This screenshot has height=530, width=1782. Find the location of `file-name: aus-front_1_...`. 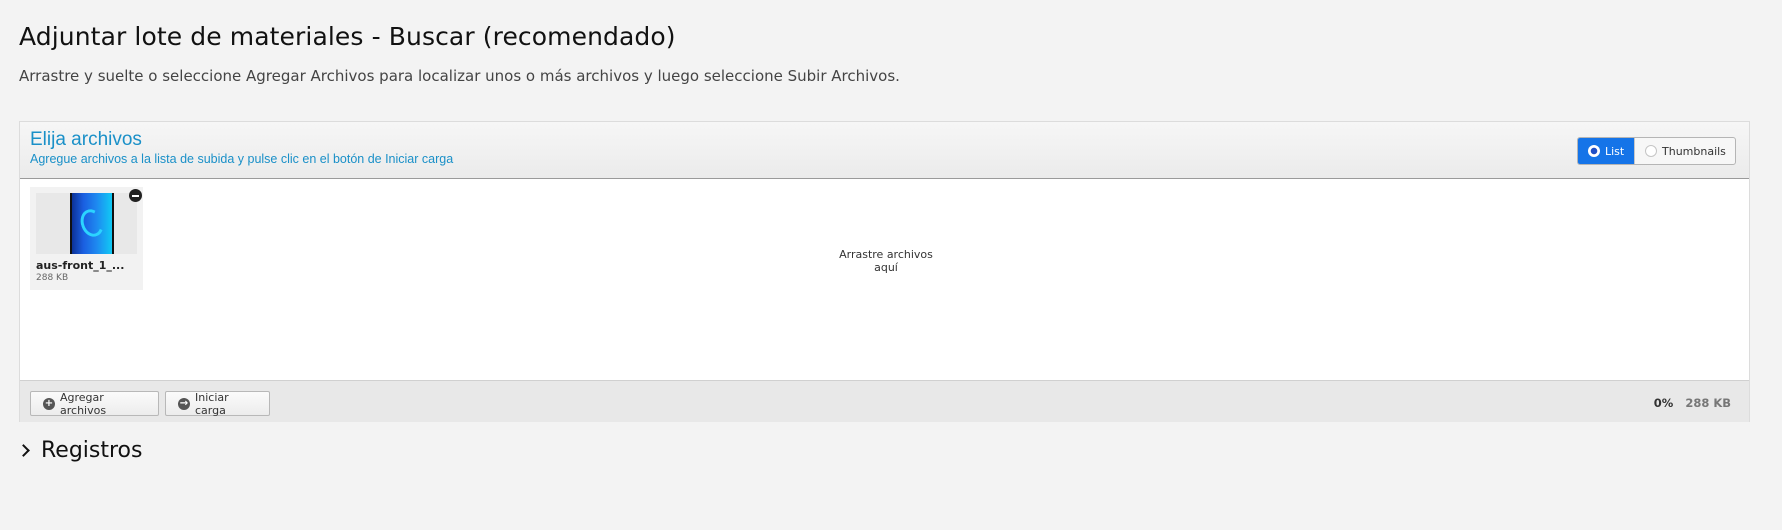

file-name: aus-front_1_... is located at coordinates (80, 265).